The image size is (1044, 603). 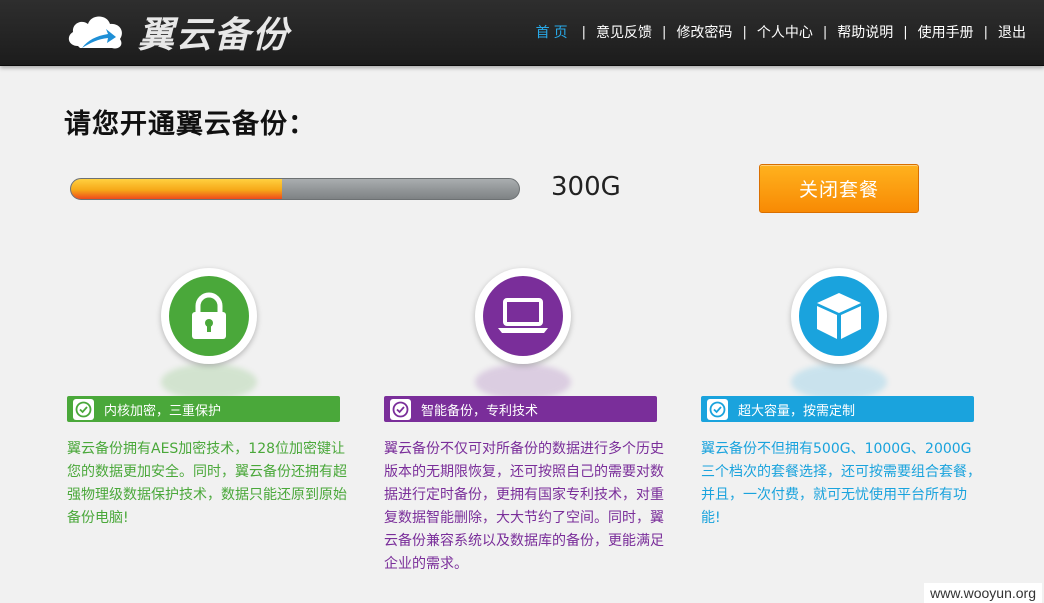 I want to click on lock-icon, so click(x=209, y=315).